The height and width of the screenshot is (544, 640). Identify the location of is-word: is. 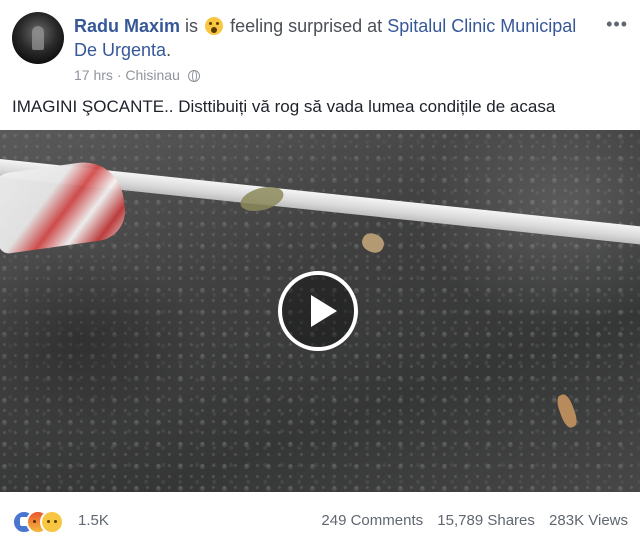
(192, 26).